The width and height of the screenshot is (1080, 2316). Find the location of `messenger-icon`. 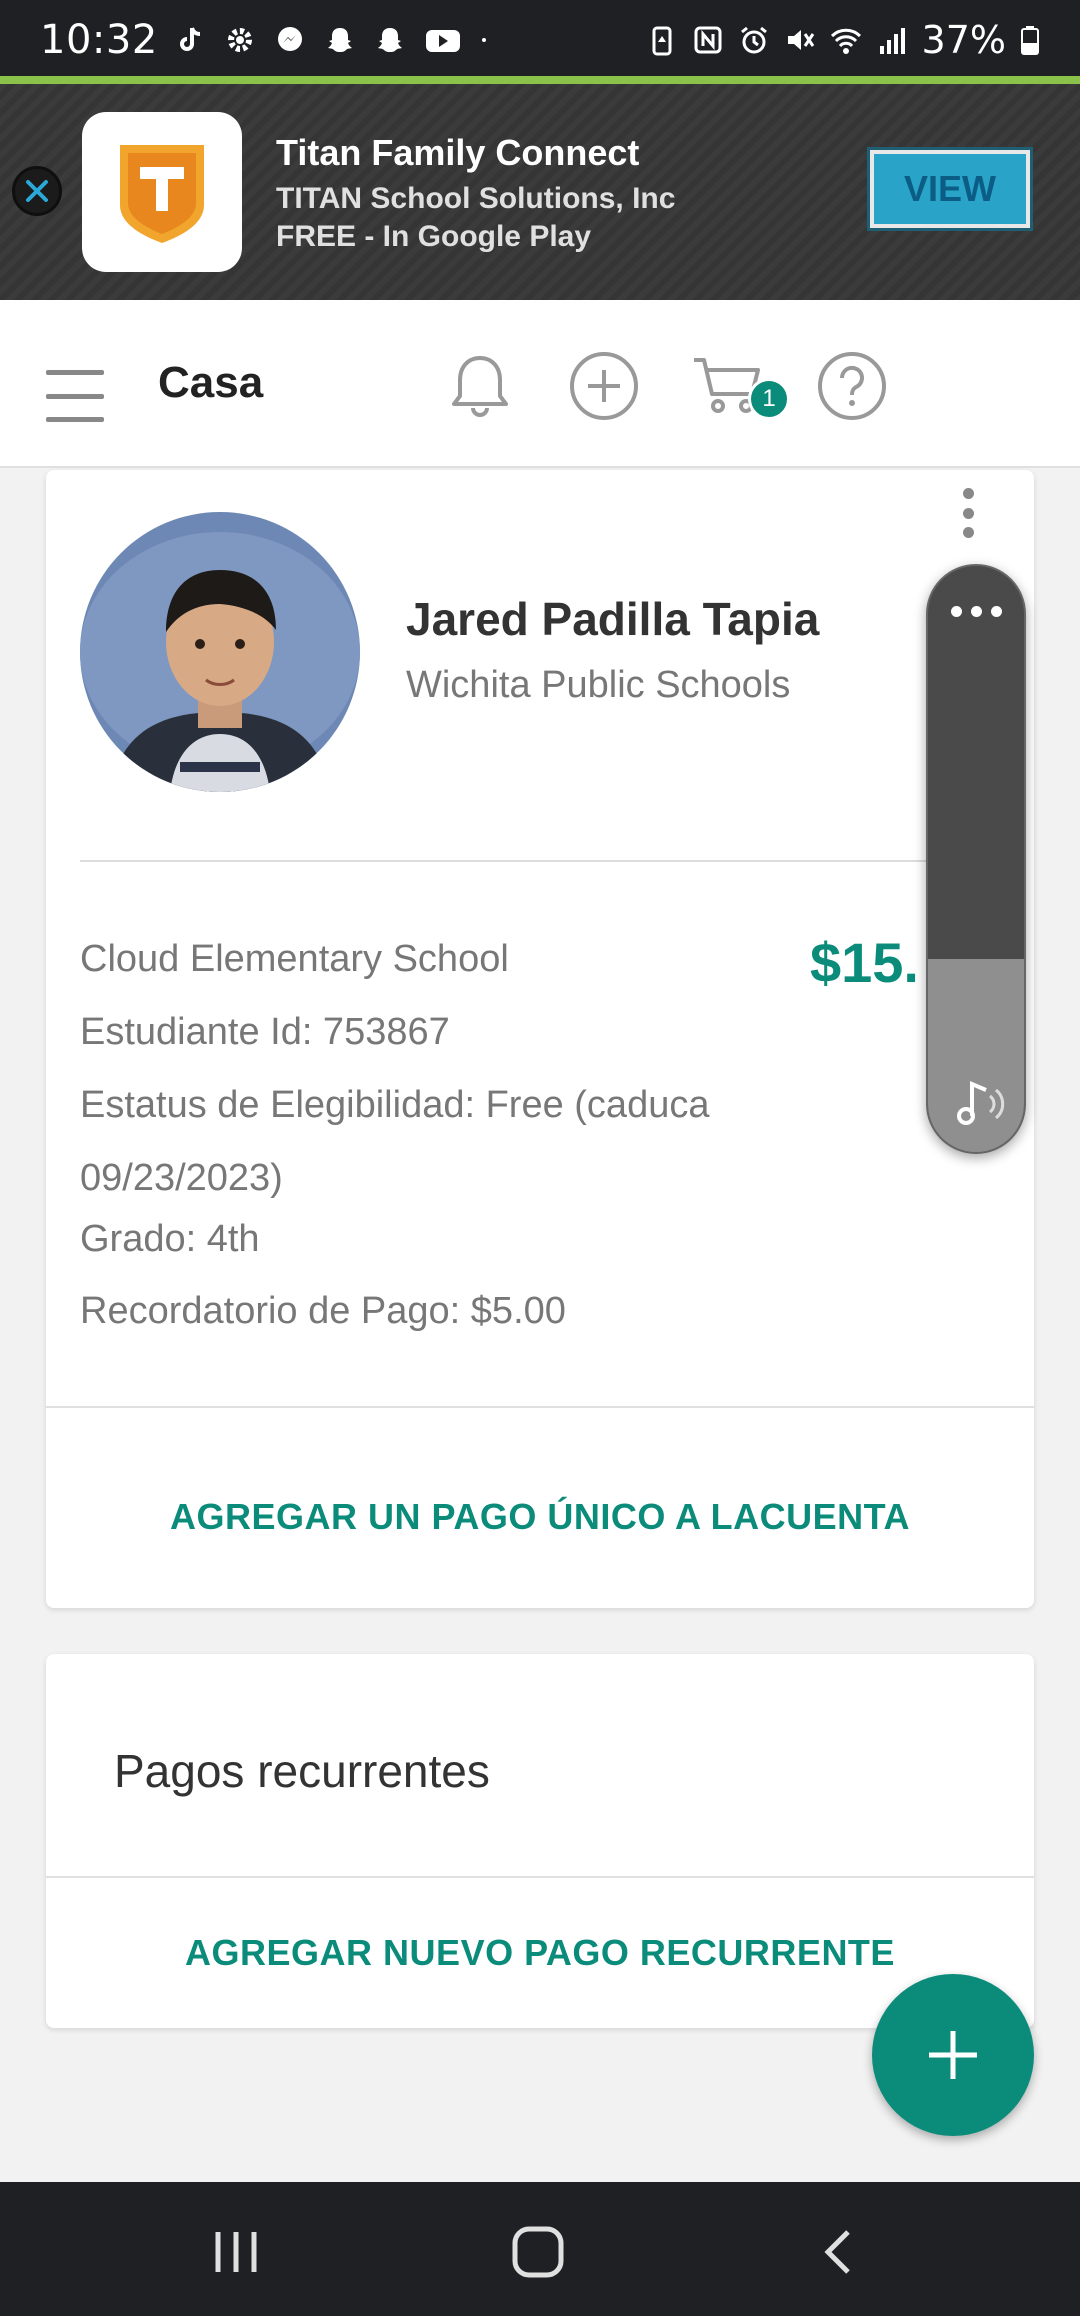

messenger-icon is located at coordinates (289, 39).